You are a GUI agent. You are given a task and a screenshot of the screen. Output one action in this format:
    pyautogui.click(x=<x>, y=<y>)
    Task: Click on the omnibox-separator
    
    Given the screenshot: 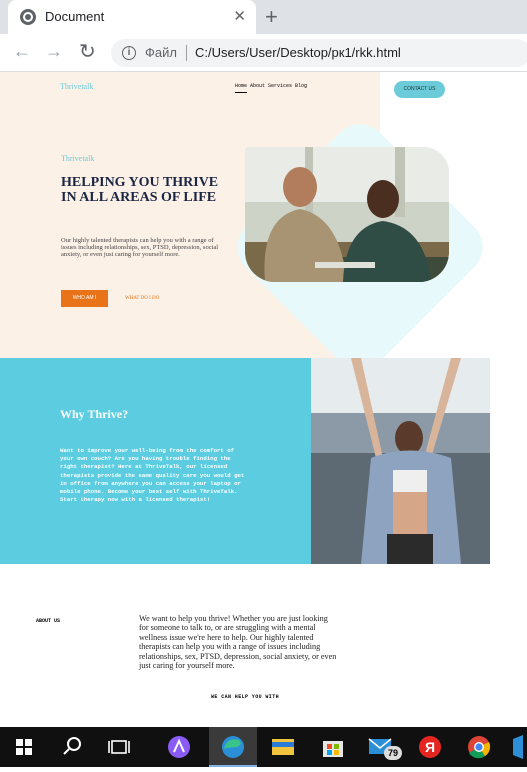 What is the action you would take?
    pyautogui.click(x=186, y=53)
    